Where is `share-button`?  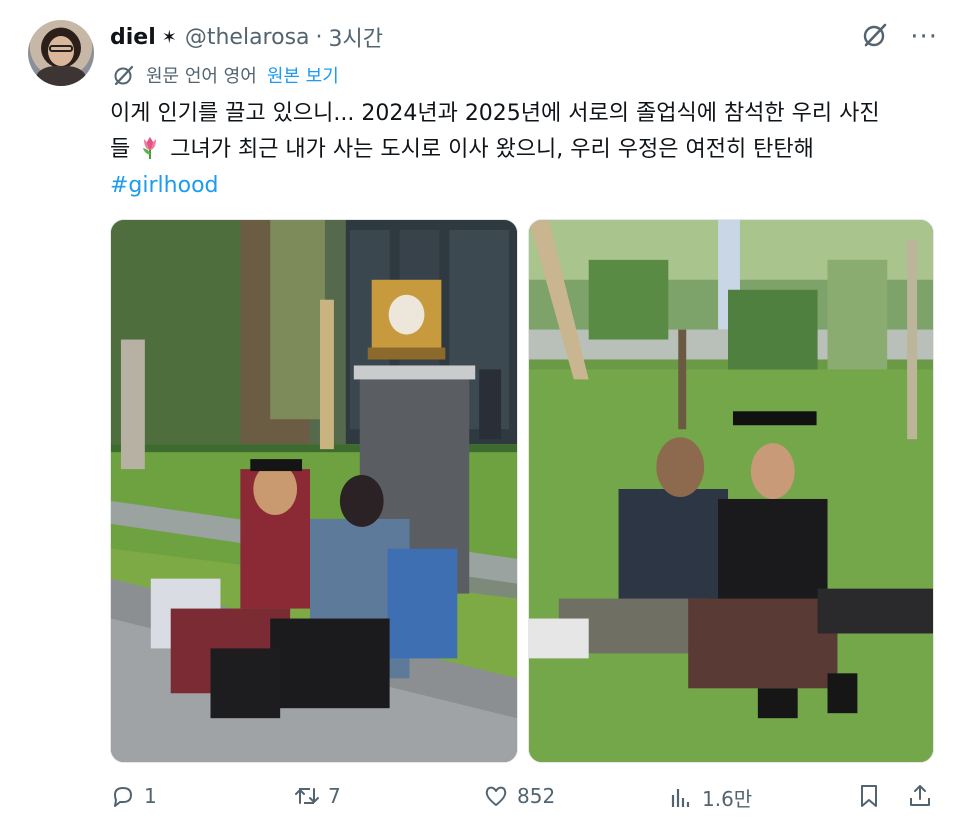 share-button is located at coordinates (924, 796).